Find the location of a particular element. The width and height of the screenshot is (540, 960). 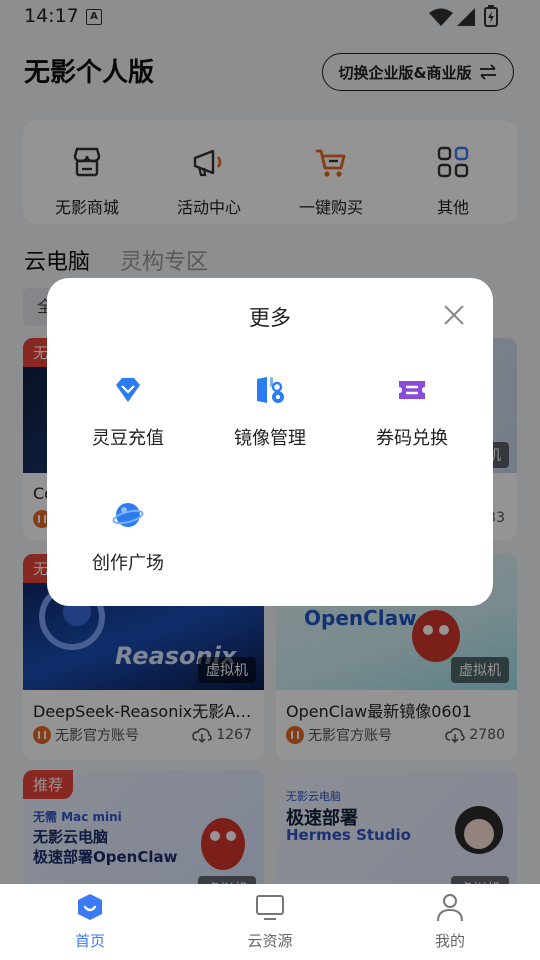

monitor-icon is located at coordinates (270, 907).